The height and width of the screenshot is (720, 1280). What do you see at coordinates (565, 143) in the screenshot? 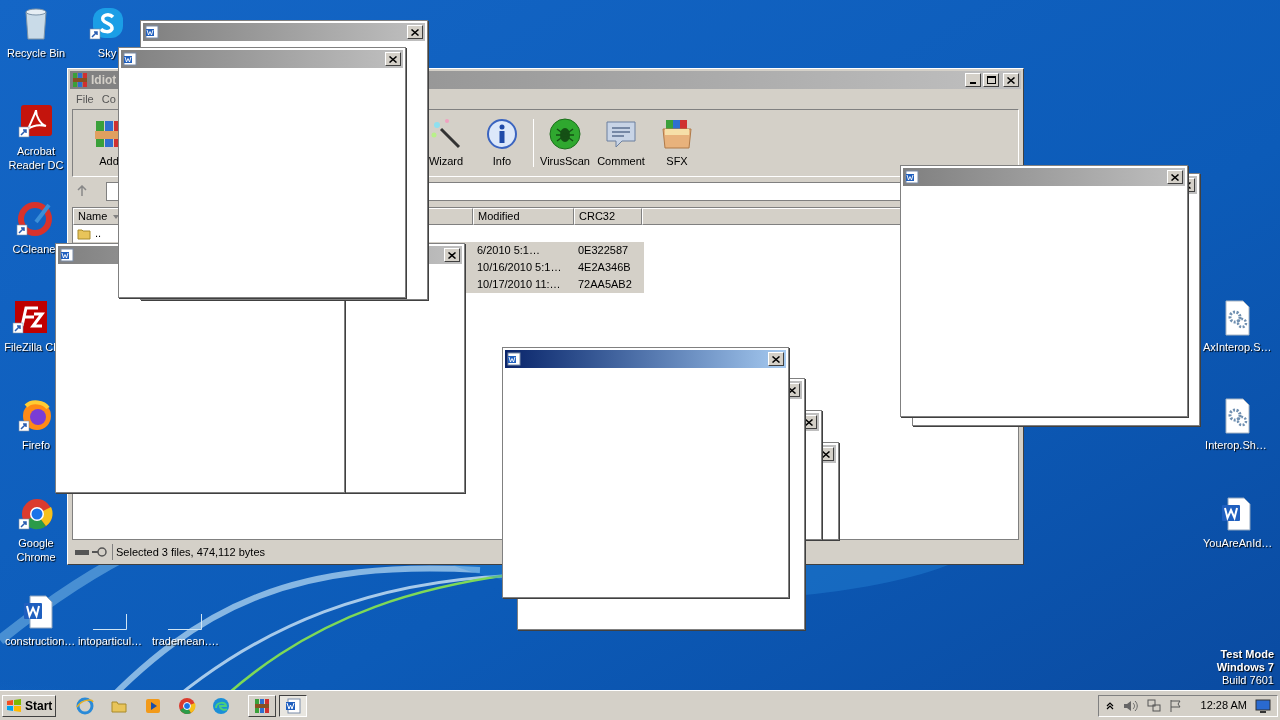
I see `toolbar-button: VirusScan` at bounding box center [565, 143].